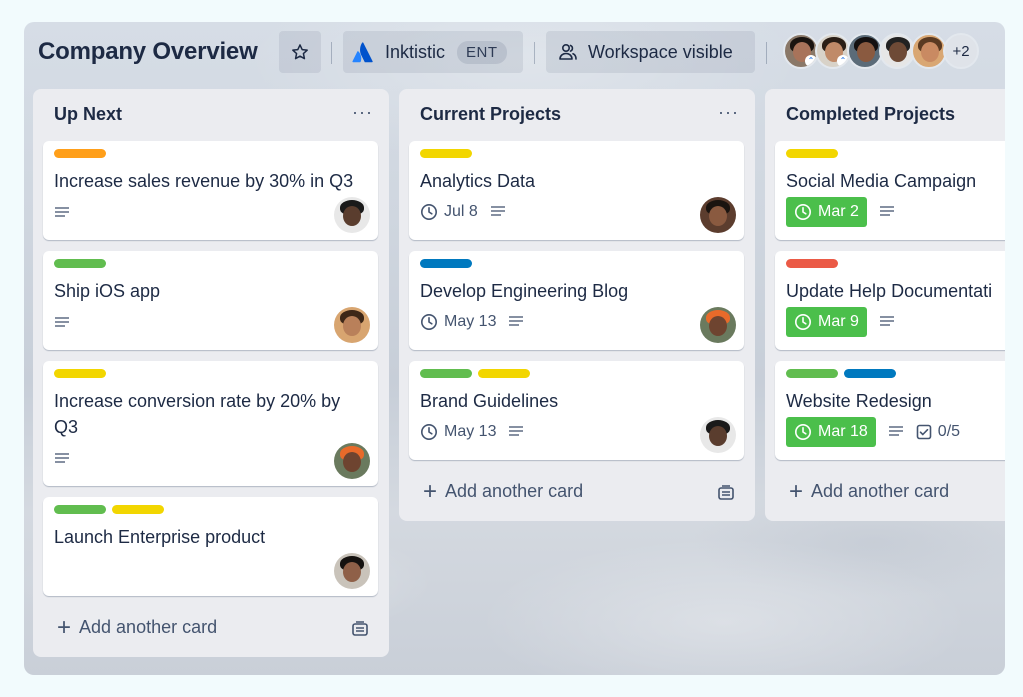 The width and height of the screenshot is (1023, 697). I want to click on checklist-badge: 0/5, so click(938, 432).